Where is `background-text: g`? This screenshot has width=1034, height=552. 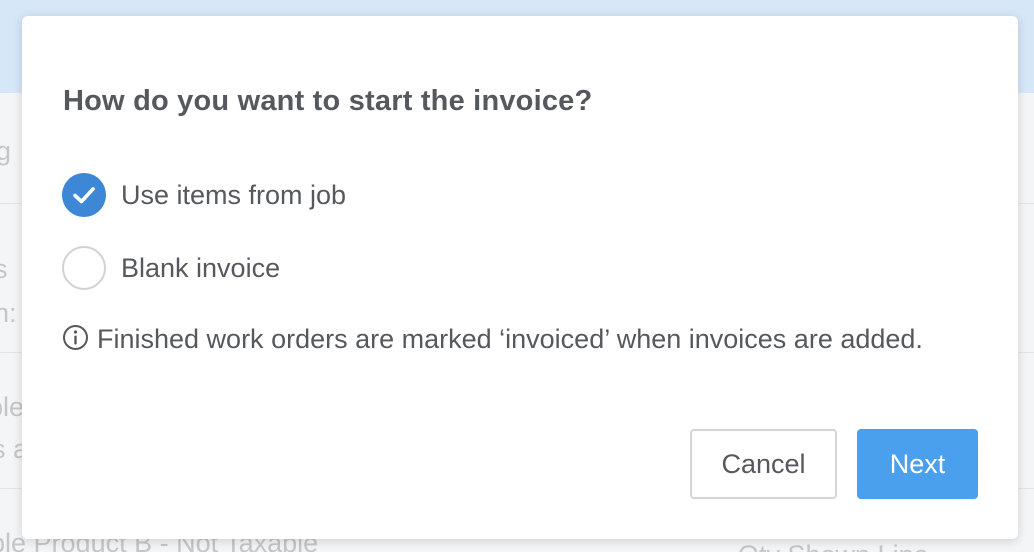 background-text: g is located at coordinates (6, 151).